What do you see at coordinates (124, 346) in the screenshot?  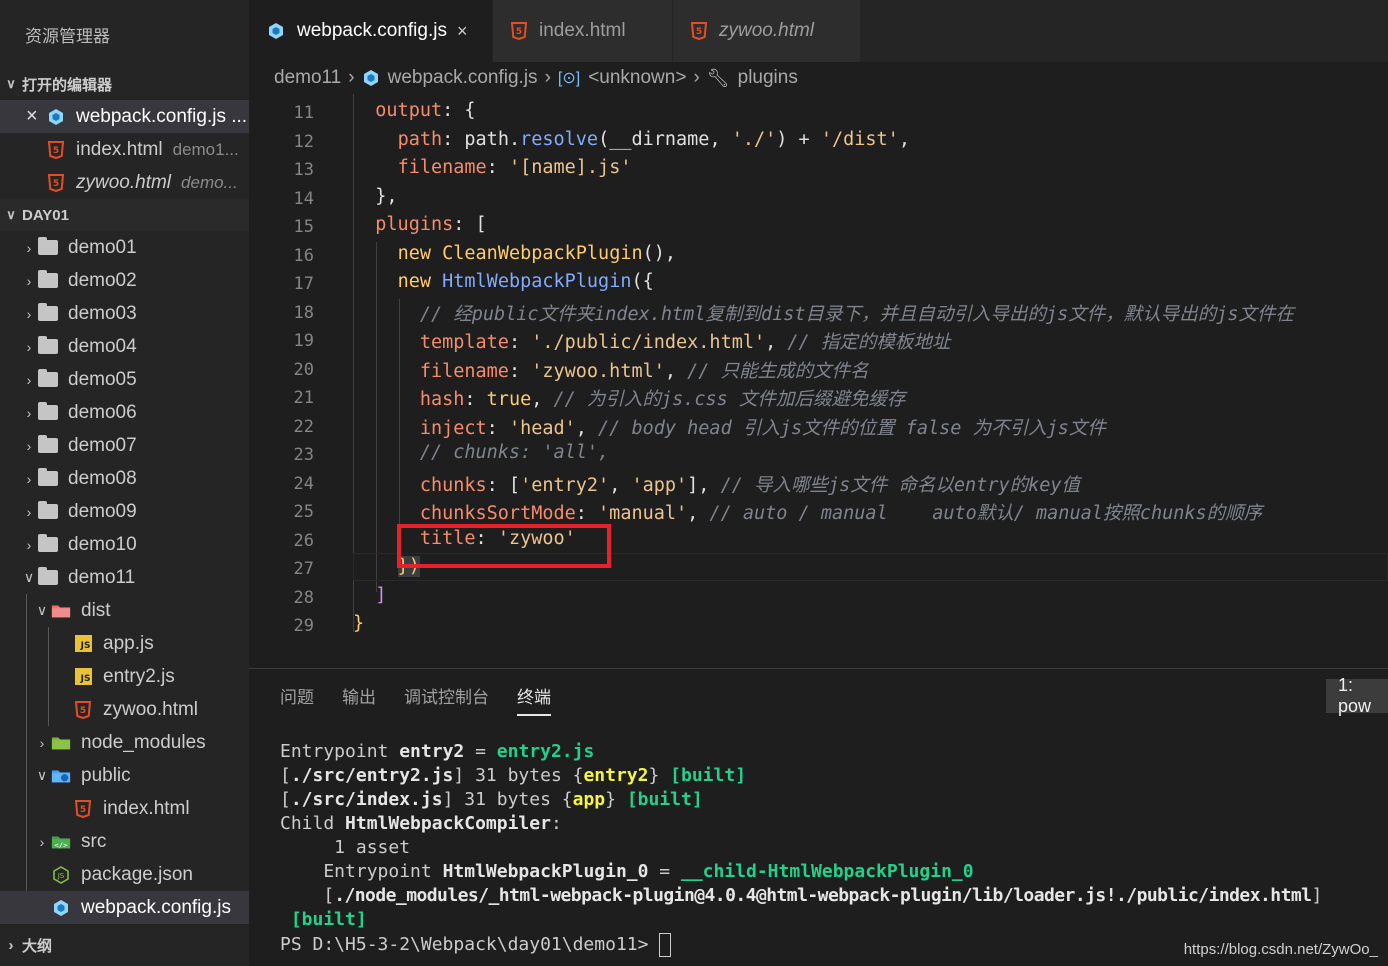 I see `folder-demo04: › demo04` at bounding box center [124, 346].